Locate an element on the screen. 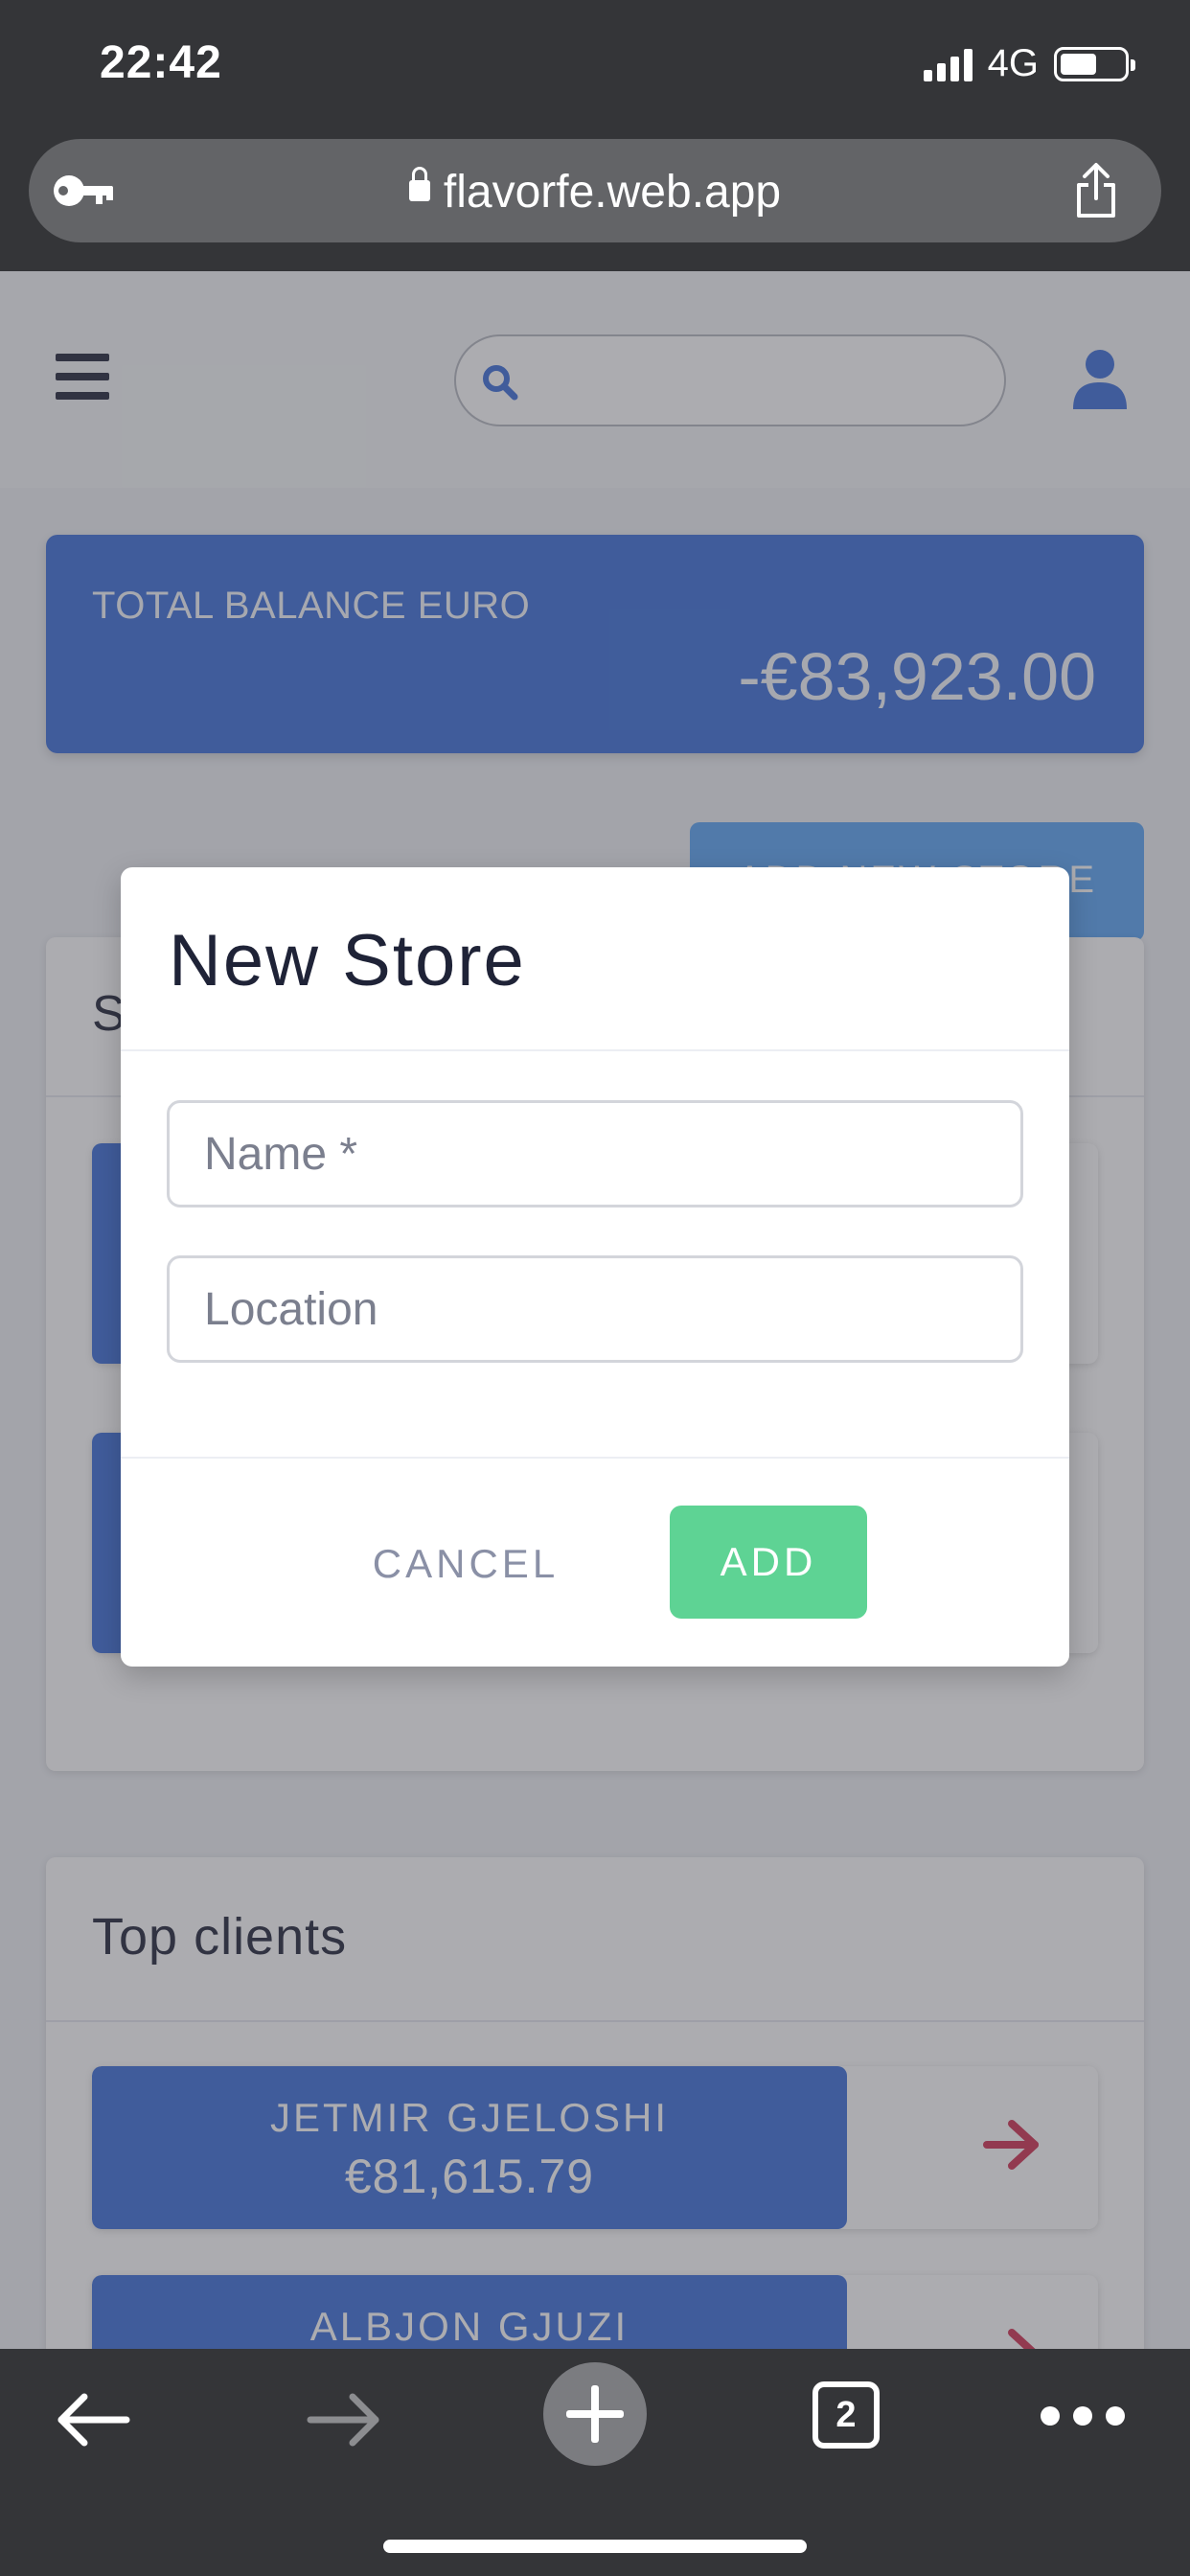 This screenshot has width=1190, height=2576. signal-icon is located at coordinates (948, 64).